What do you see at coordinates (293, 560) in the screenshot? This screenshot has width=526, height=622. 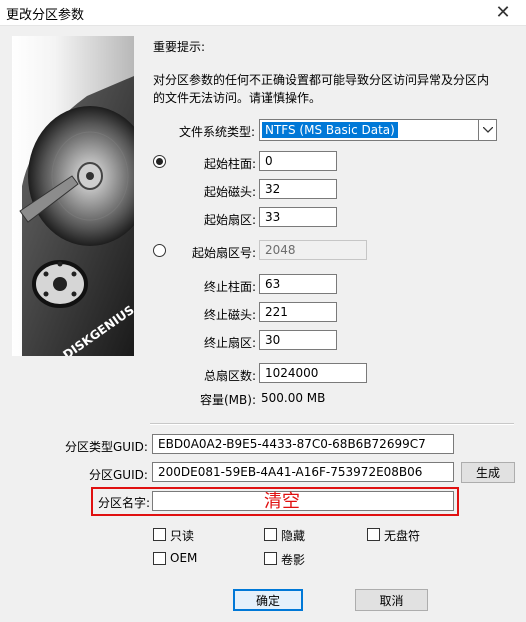 I see `shadow-label: 卷影` at bounding box center [293, 560].